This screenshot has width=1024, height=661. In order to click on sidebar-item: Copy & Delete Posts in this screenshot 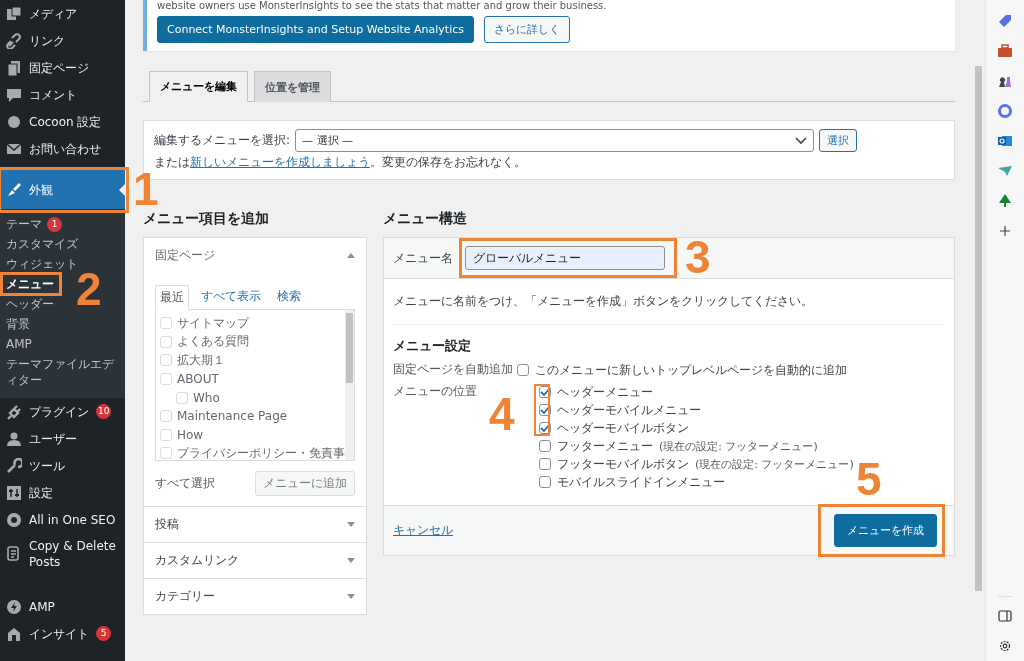, I will do `click(62, 554)`.